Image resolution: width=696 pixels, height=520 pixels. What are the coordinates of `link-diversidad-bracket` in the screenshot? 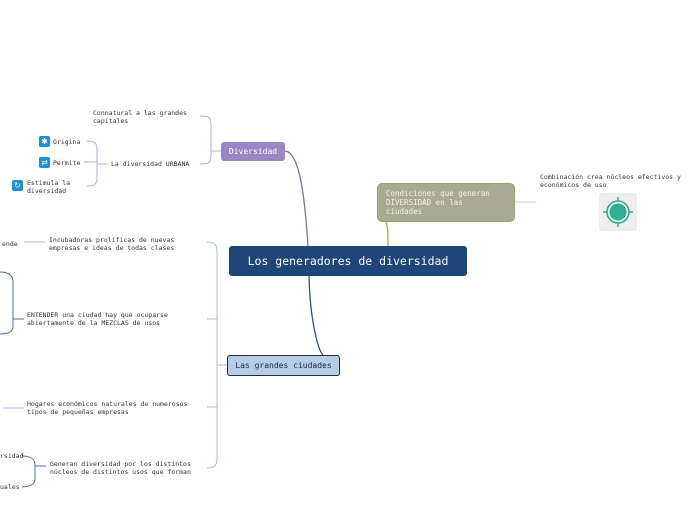 It's located at (210, 140).